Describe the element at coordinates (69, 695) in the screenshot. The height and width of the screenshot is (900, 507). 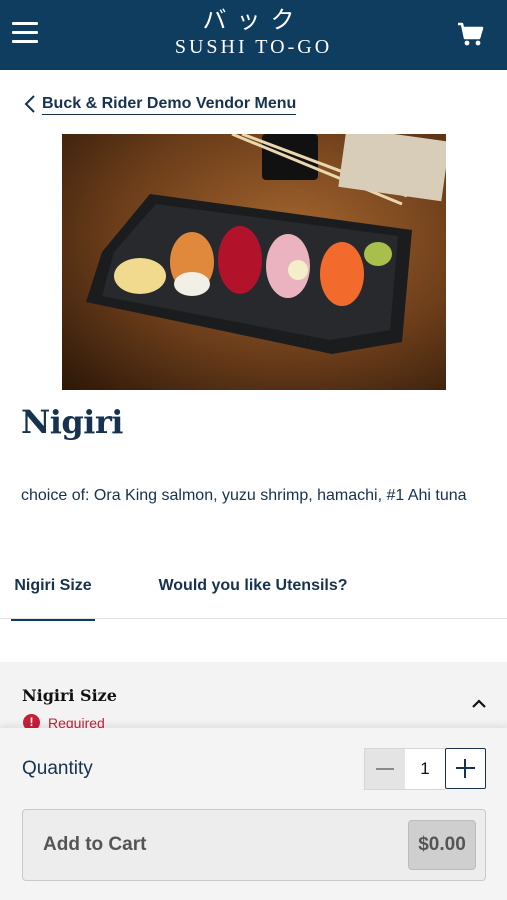
I see `section-title: Nigiri Size` at that location.